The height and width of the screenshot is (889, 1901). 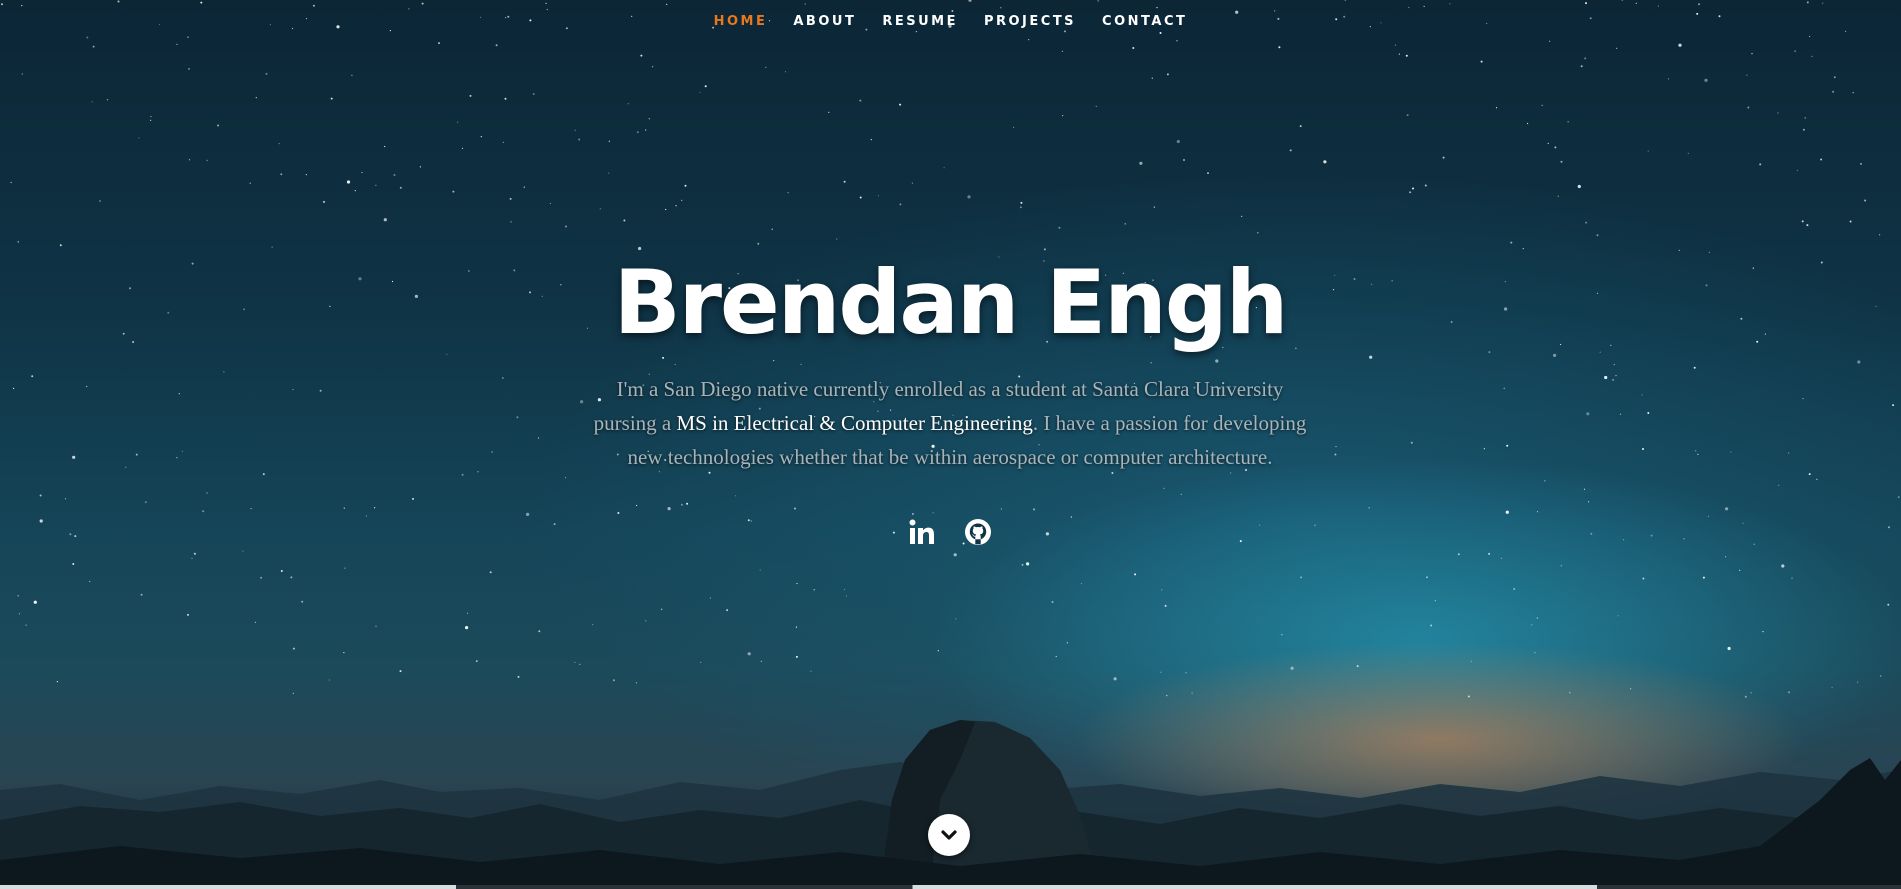 I want to click on social-links, so click(x=950, y=532).